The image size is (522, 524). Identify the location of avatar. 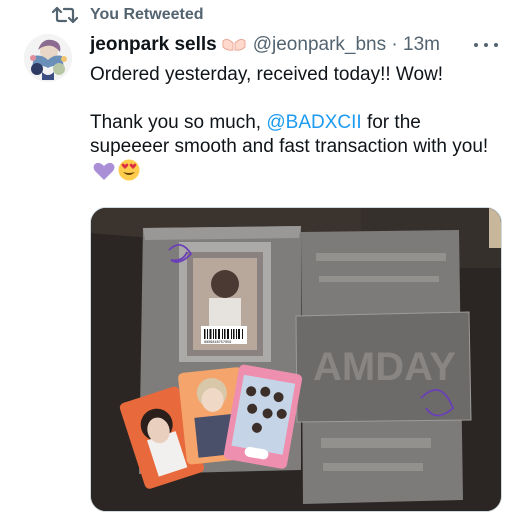
(48, 58).